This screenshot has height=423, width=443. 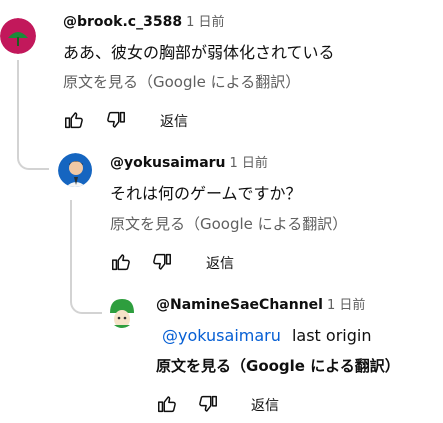 I want to click on mention-link: @yokusaimaru, so click(x=221, y=335).